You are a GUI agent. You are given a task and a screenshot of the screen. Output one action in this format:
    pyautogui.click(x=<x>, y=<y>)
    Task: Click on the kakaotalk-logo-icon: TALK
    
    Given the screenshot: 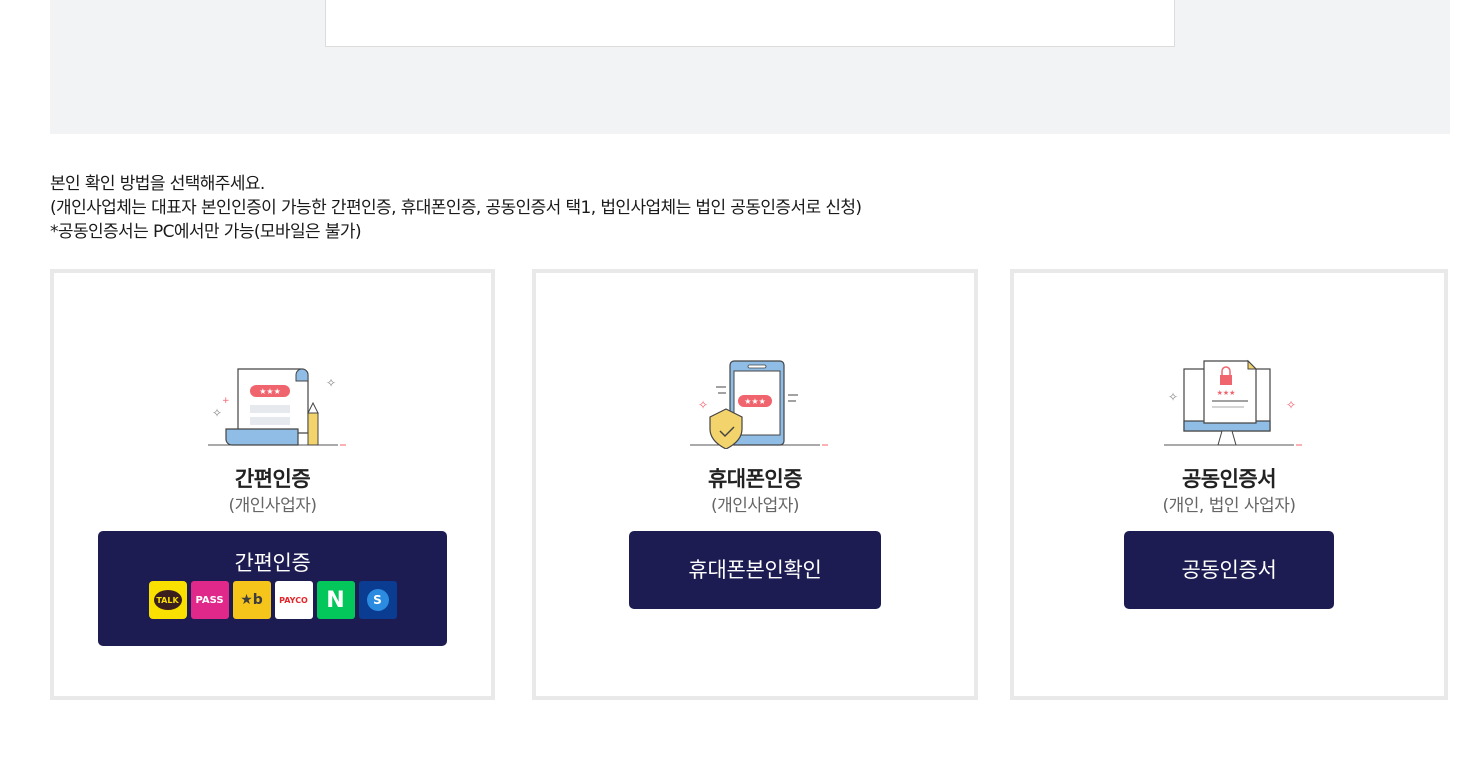 What is the action you would take?
    pyautogui.click(x=167, y=600)
    